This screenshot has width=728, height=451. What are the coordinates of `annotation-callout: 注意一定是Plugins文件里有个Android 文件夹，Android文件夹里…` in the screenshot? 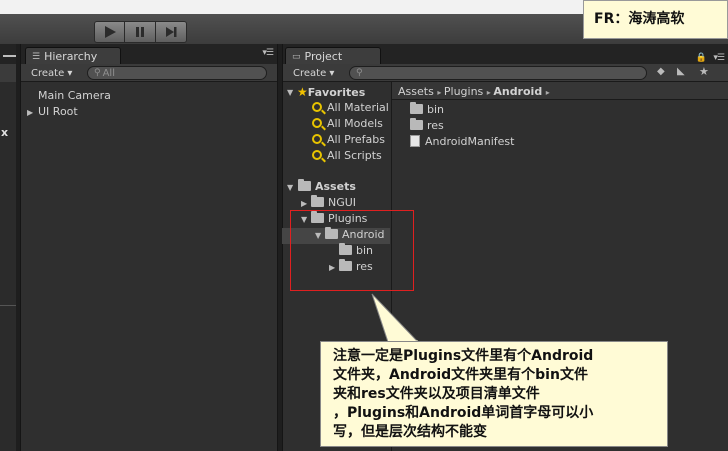 It's located at (494, 394).